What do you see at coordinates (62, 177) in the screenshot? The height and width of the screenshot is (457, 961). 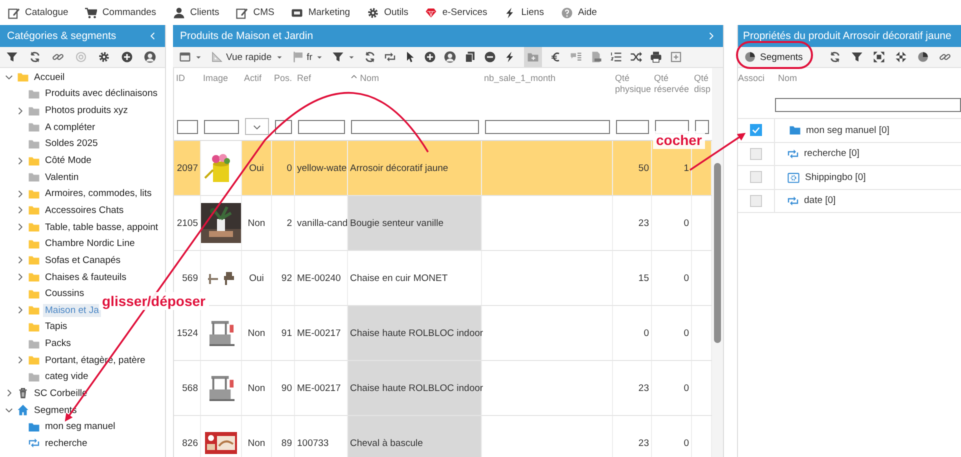 I see `tree-item: Valentin` at bounding box center [62, 177].